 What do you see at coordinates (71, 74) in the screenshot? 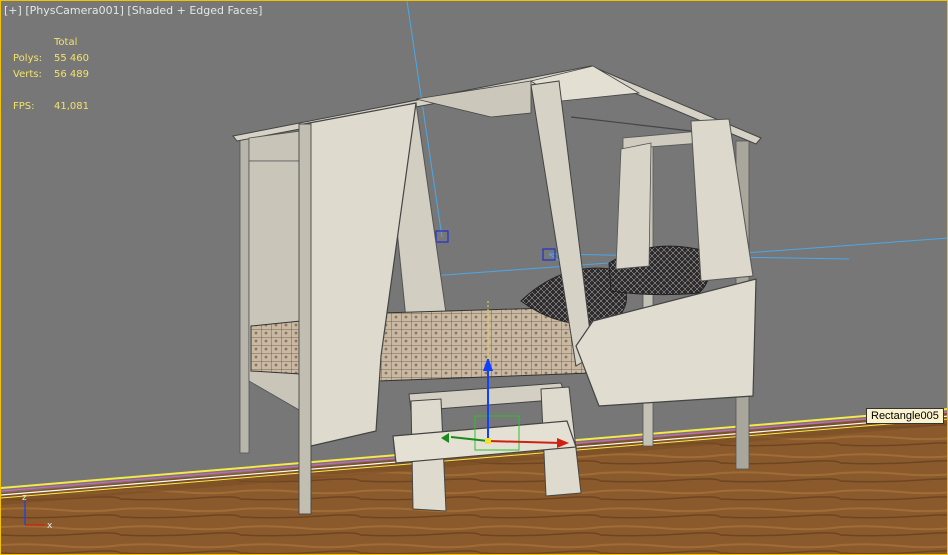
I see `verts-value: 56 489` at bounding box center [71, 74].